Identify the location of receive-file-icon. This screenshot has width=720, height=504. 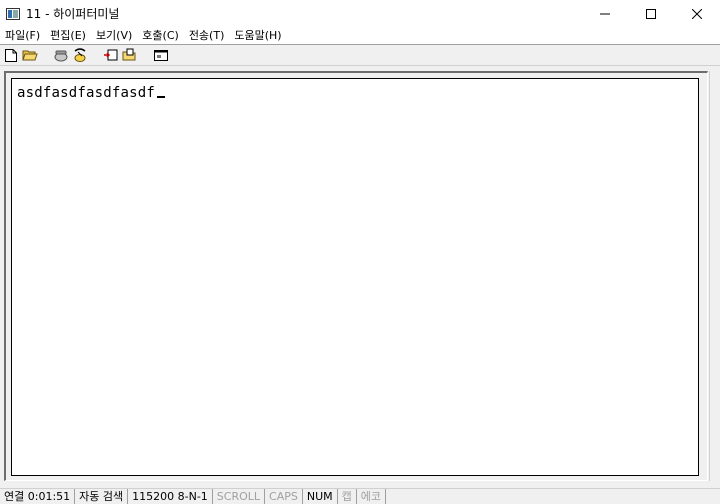
(130, 55).